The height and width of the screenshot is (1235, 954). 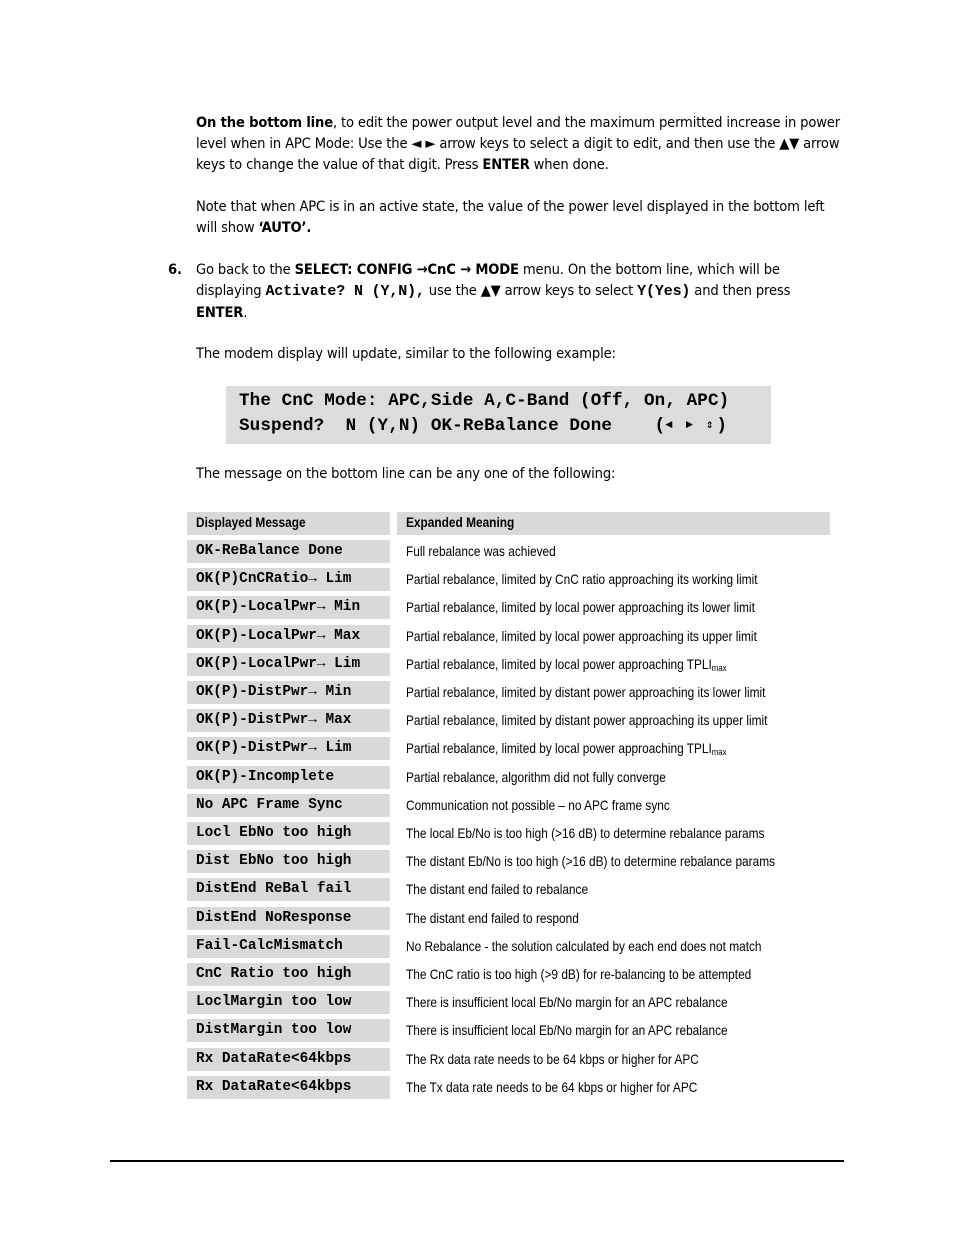 I want to click on message-cell: OK(P)CnCRatio→ Lim, so click(x=288, y=580).